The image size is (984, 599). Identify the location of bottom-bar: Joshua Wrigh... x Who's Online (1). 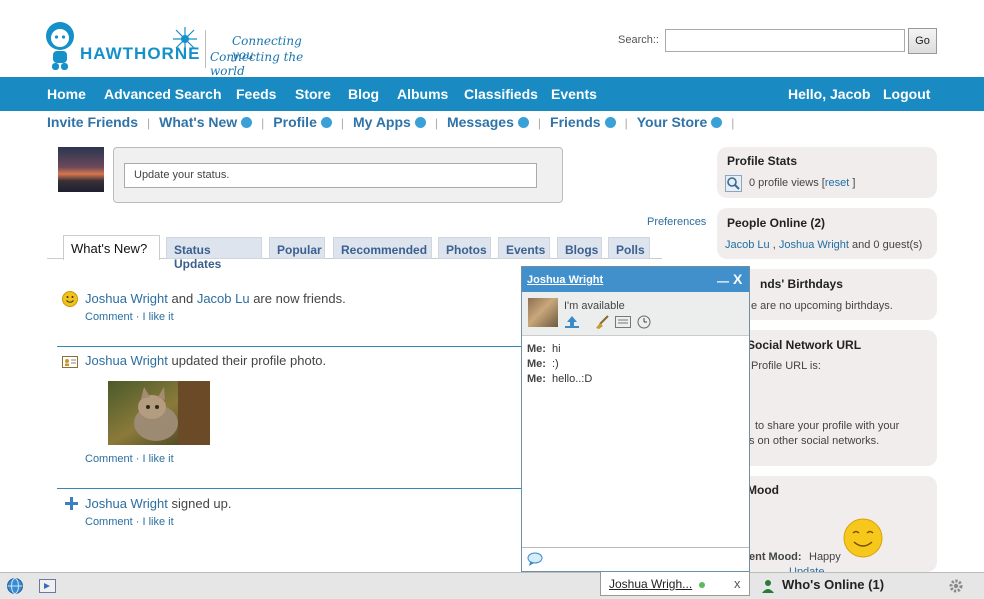
(492, 585).